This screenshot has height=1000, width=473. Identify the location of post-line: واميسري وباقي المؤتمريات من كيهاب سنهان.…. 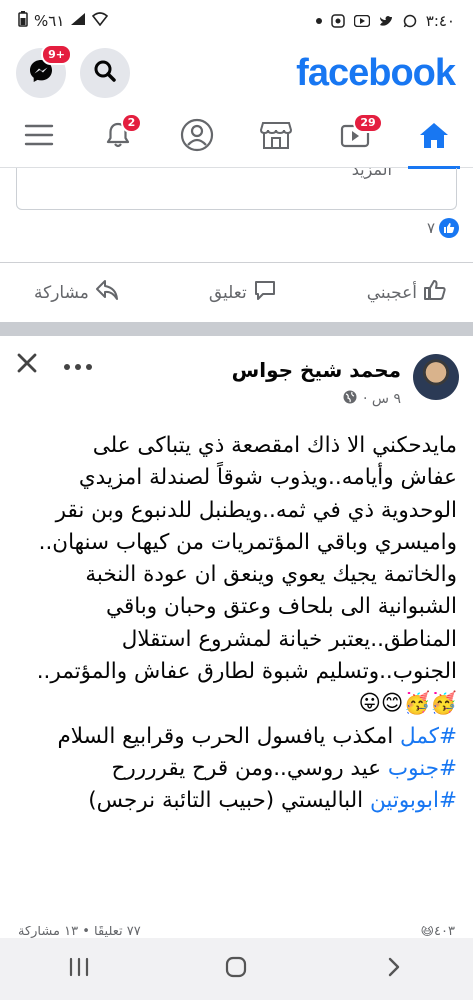
(247, 542).